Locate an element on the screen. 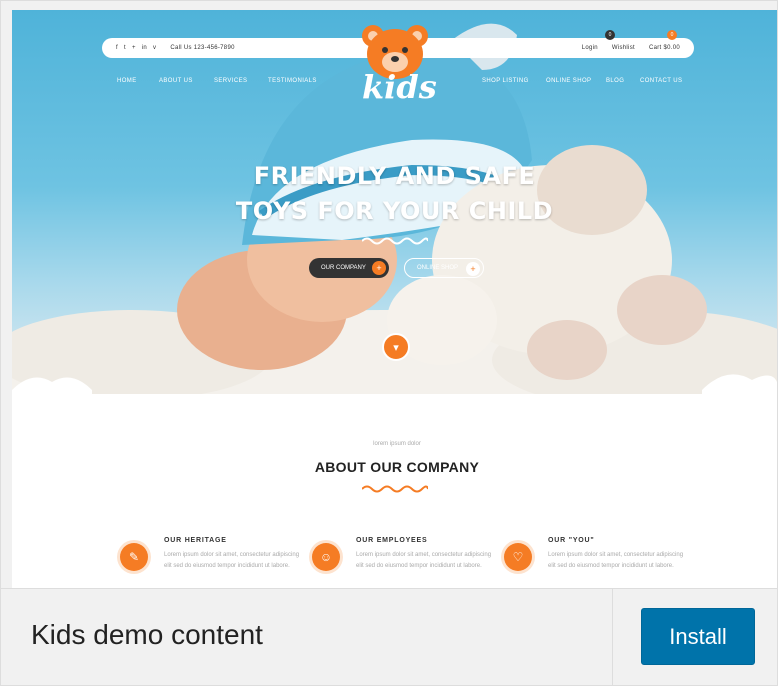 The height and width of the screenshot is (686, 778). nav-item-about-us: About Us is located at coordinates (176, 81).